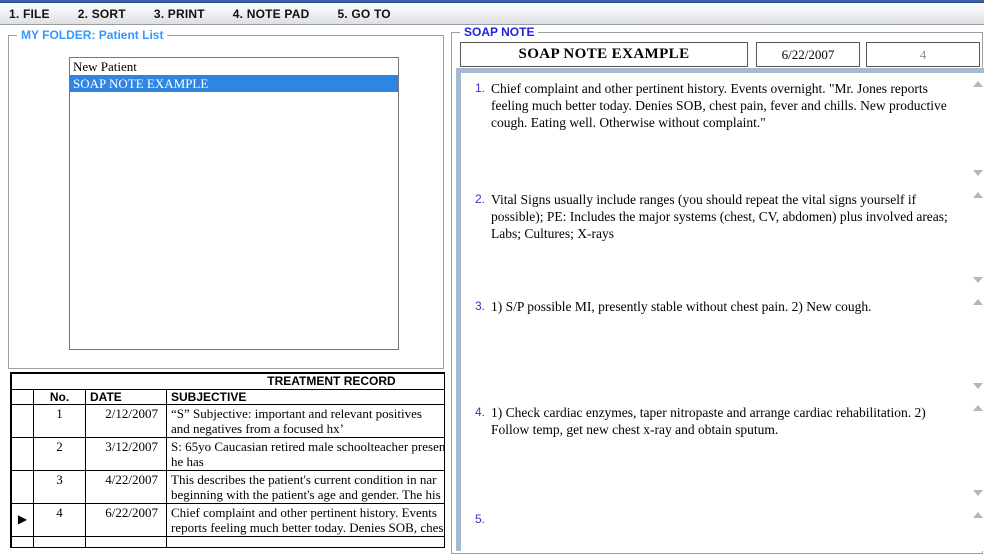  Describe the element at coordinates (977, 527) in the screenshot. I see `extra-scrollbar` at that location.